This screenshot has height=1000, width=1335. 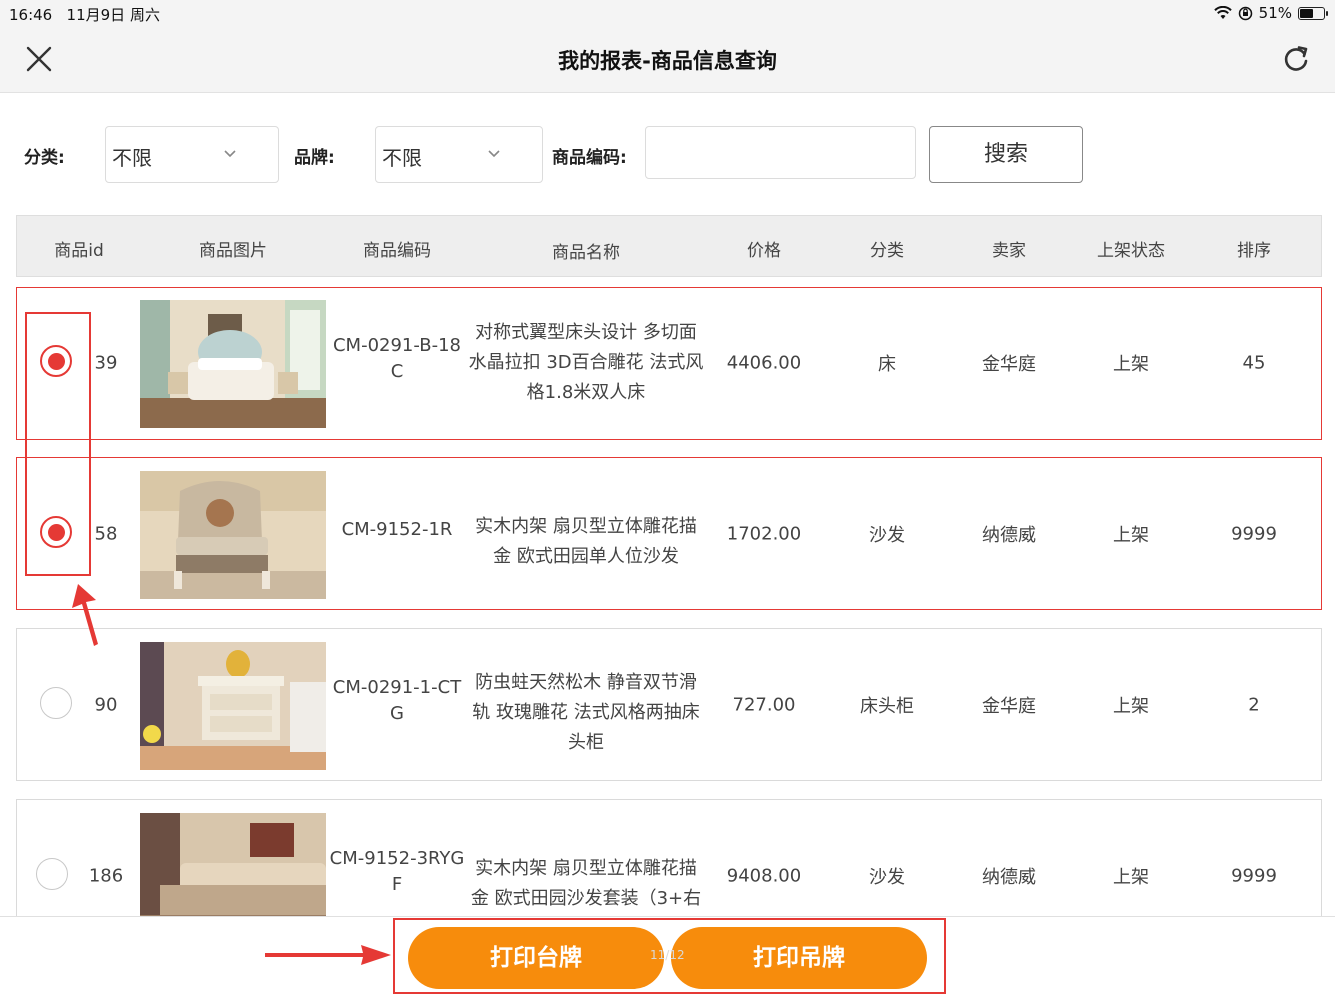 I want to click on product-code: CM-0291-B-18C, so click(x=396, y=358).